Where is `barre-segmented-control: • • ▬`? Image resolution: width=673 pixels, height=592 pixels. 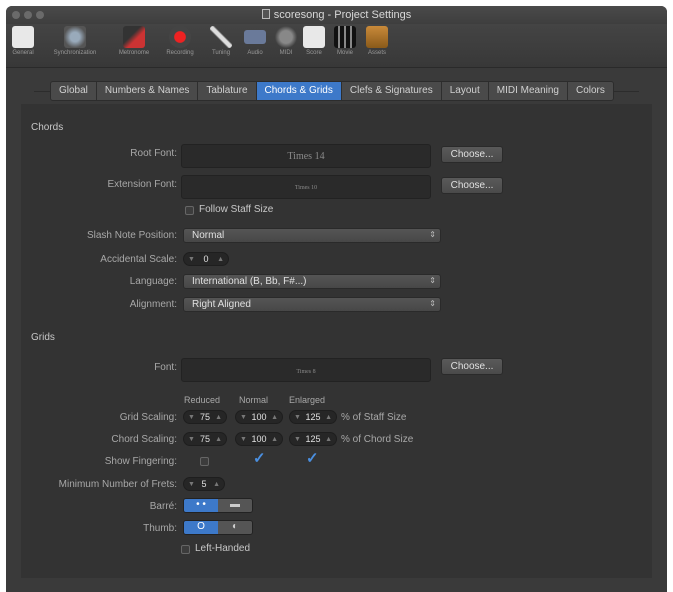 barre-segmented-control: • • ▬ is located at coordinates (218, 505).